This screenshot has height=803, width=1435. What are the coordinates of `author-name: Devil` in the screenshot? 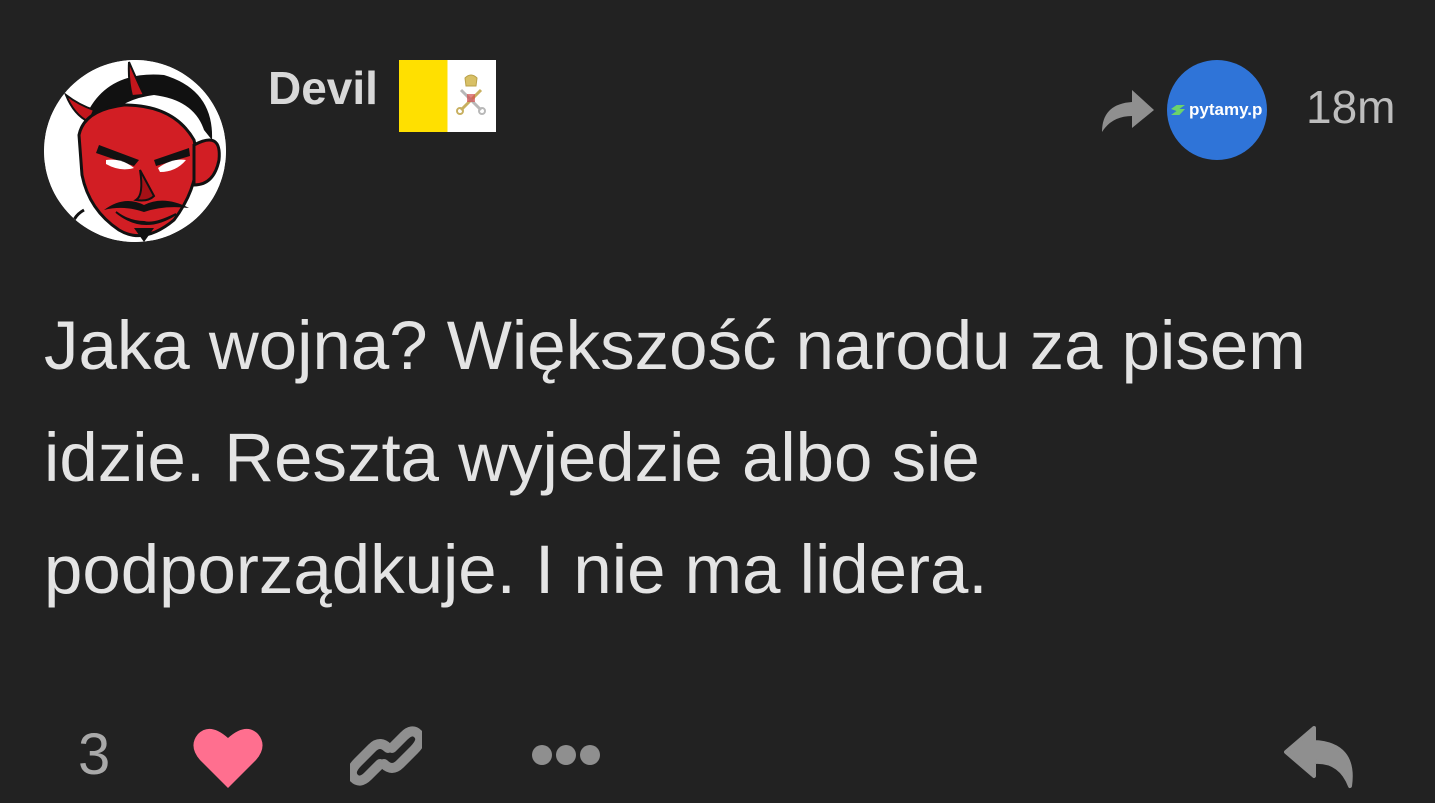 It's located at (323, 88).